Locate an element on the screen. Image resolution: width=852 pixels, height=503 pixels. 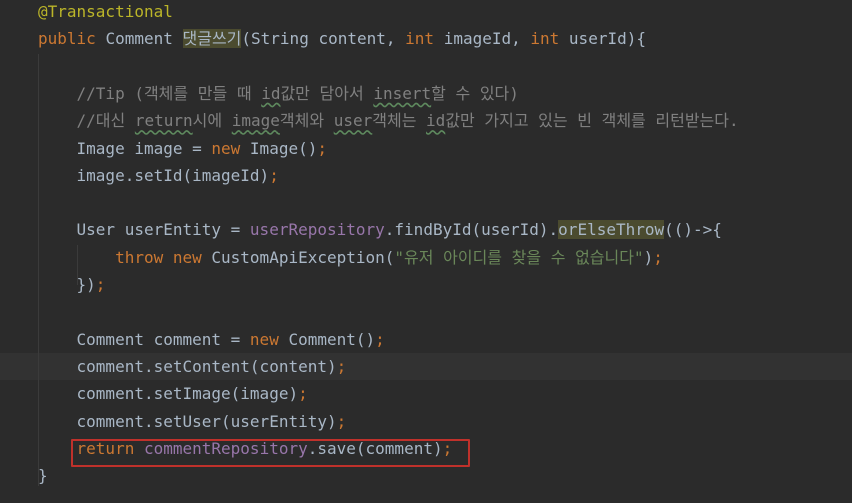
code-token: insert is located at coordinates (402, 93).